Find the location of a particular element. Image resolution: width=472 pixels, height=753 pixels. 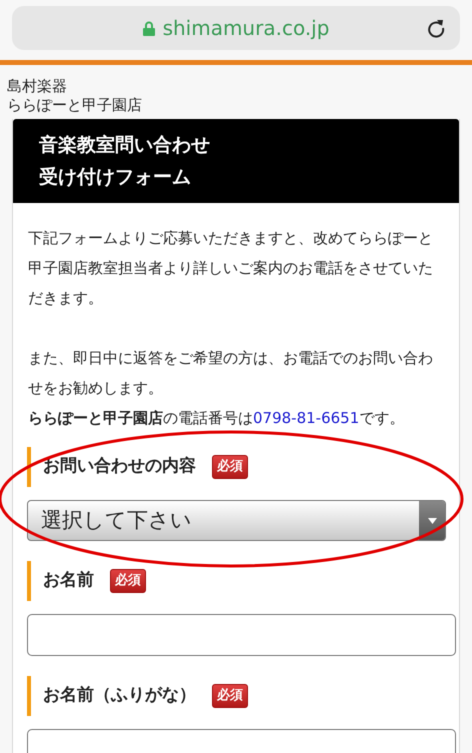

text-input-field is located at coordinates (241, 635).